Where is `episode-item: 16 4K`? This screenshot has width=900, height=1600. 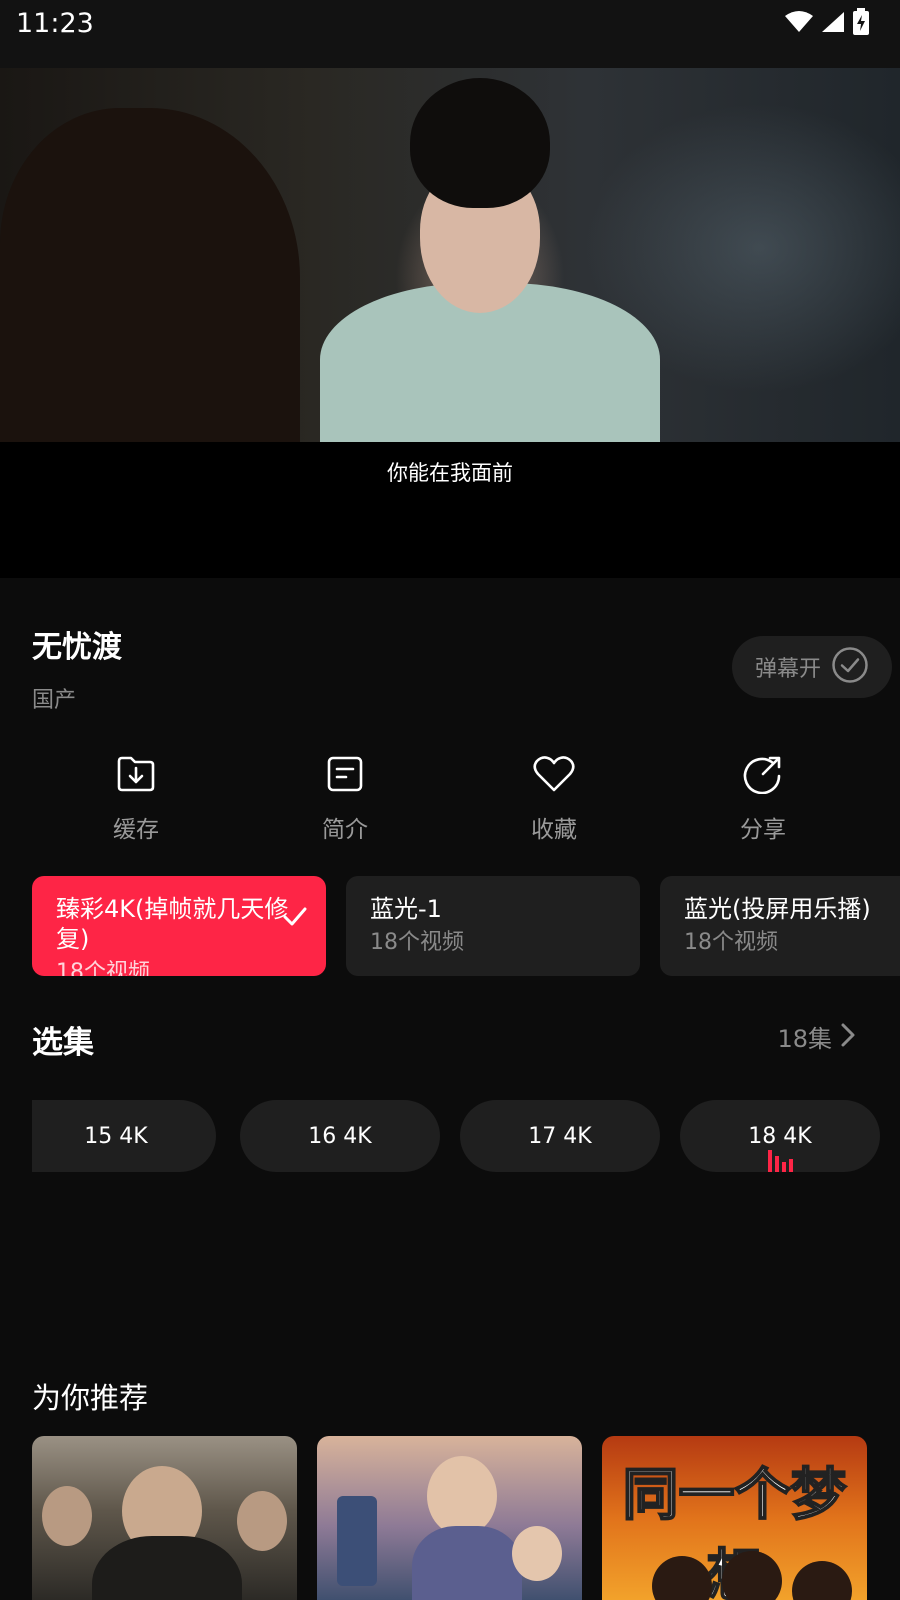
episode-item: 16 4K is located at coordinates (340, 1136).